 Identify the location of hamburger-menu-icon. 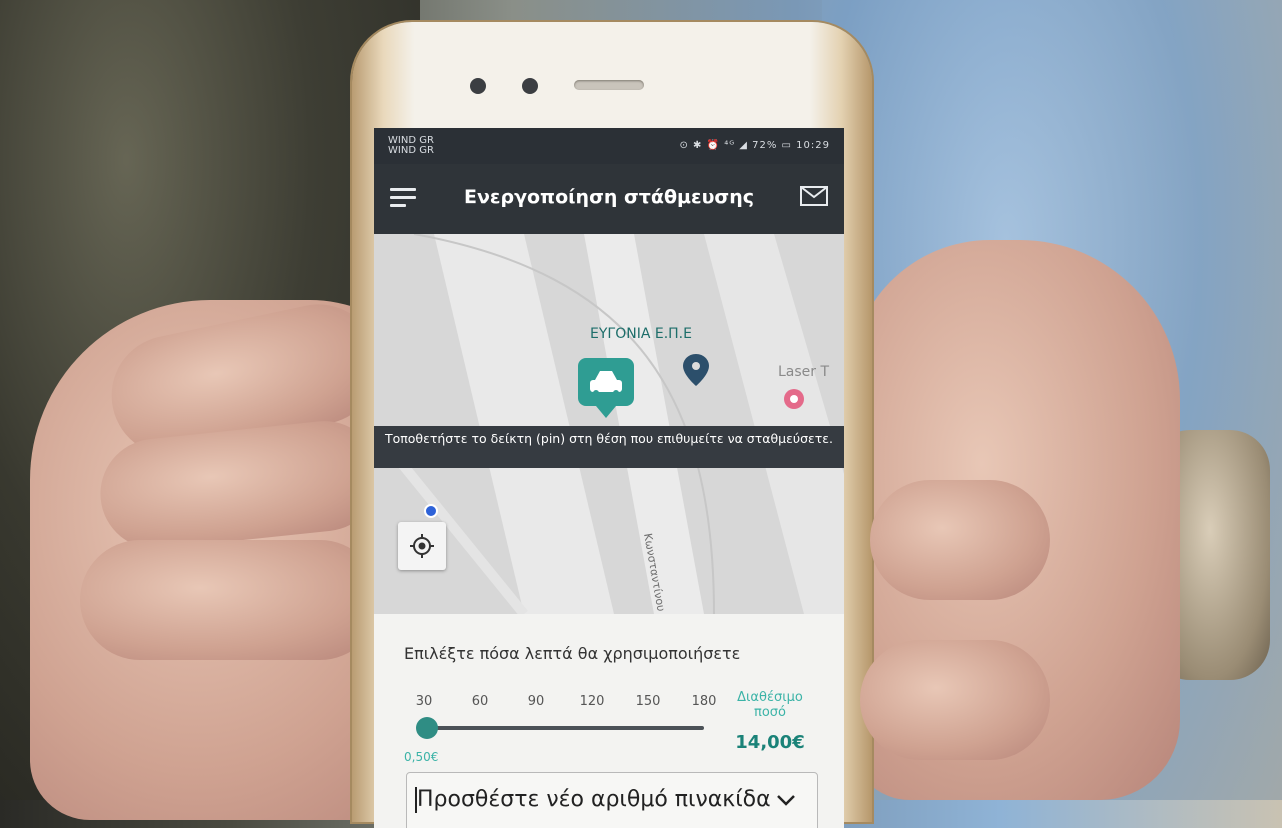
(403, 198).